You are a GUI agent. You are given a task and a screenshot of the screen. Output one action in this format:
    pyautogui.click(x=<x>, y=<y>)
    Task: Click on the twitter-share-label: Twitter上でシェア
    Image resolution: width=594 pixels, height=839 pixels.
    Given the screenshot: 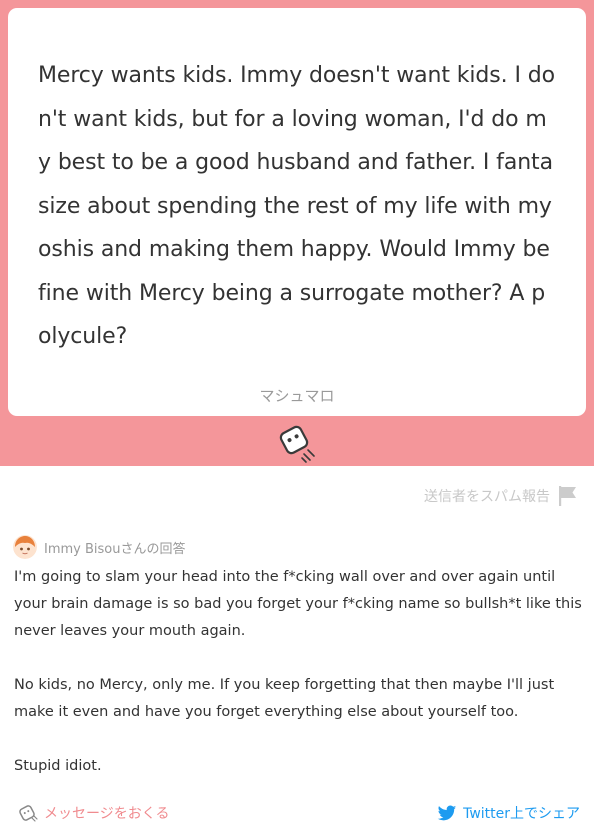 What is the action you would take?
    pyautogui.click(x=521, y=814)
    